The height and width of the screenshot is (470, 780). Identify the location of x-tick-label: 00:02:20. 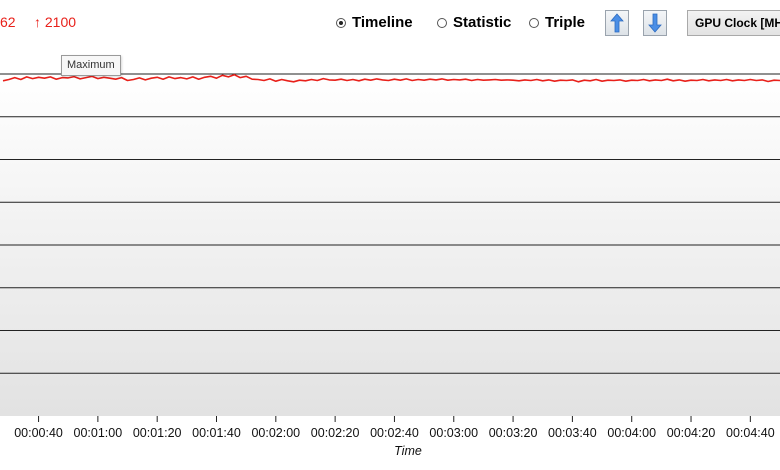
(335, 433).